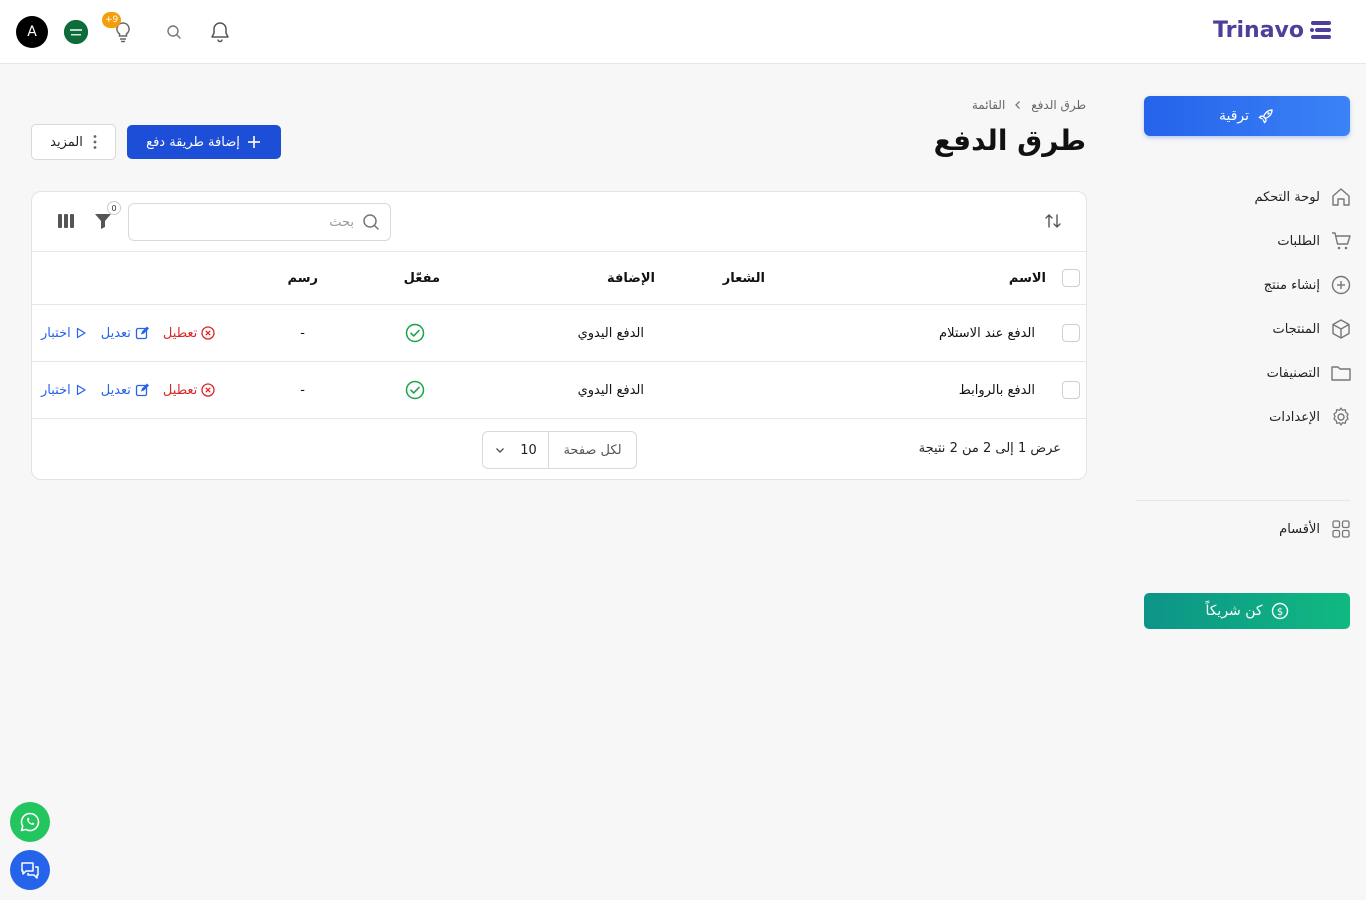  I want to click on partner-button: $ كن شريكاً, so click(1247, 611).